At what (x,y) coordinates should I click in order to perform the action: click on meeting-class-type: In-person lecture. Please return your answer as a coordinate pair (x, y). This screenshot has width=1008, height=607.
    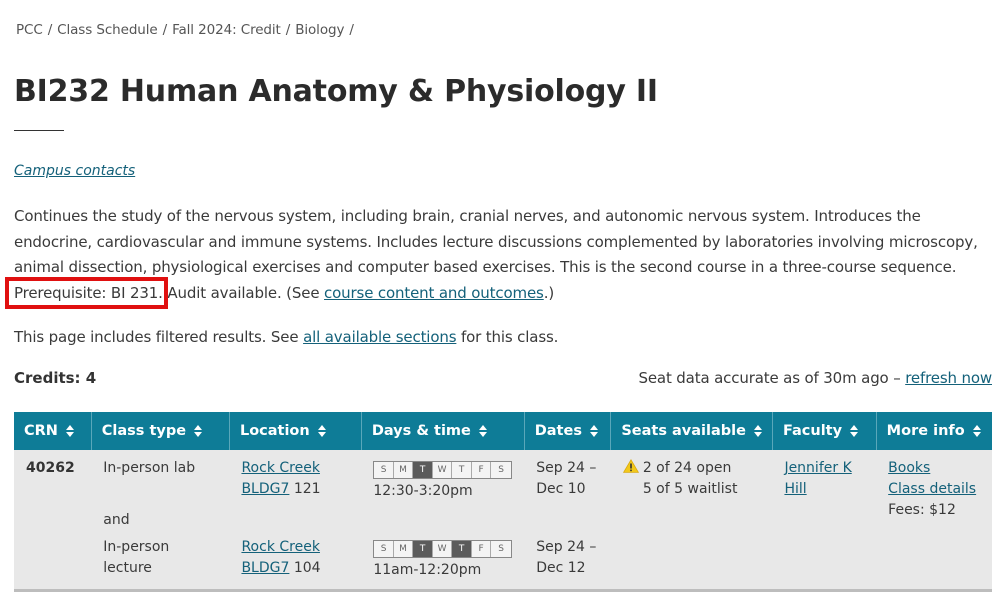
    Looking at the image, I should click on (160, 558).